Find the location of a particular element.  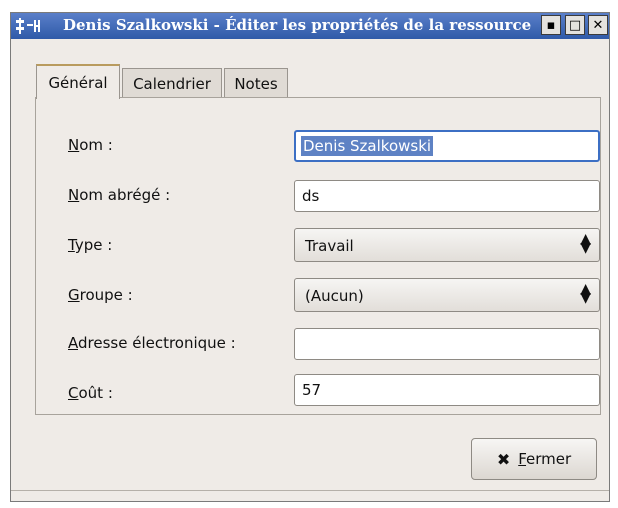

groupe-value: (Aucun) is located at coordinates (334, 296).